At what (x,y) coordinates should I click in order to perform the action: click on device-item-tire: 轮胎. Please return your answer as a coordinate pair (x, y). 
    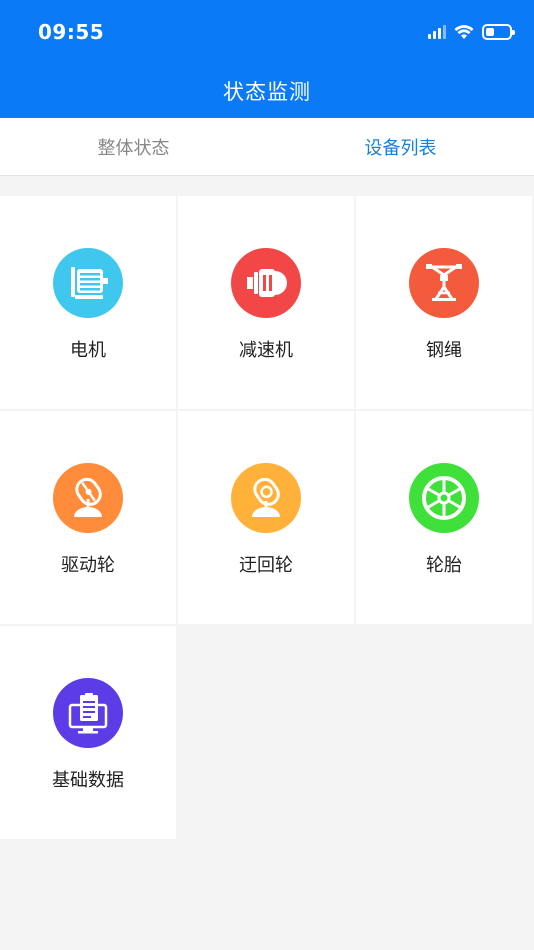
    Looking at the image, I should click on (444, 517).